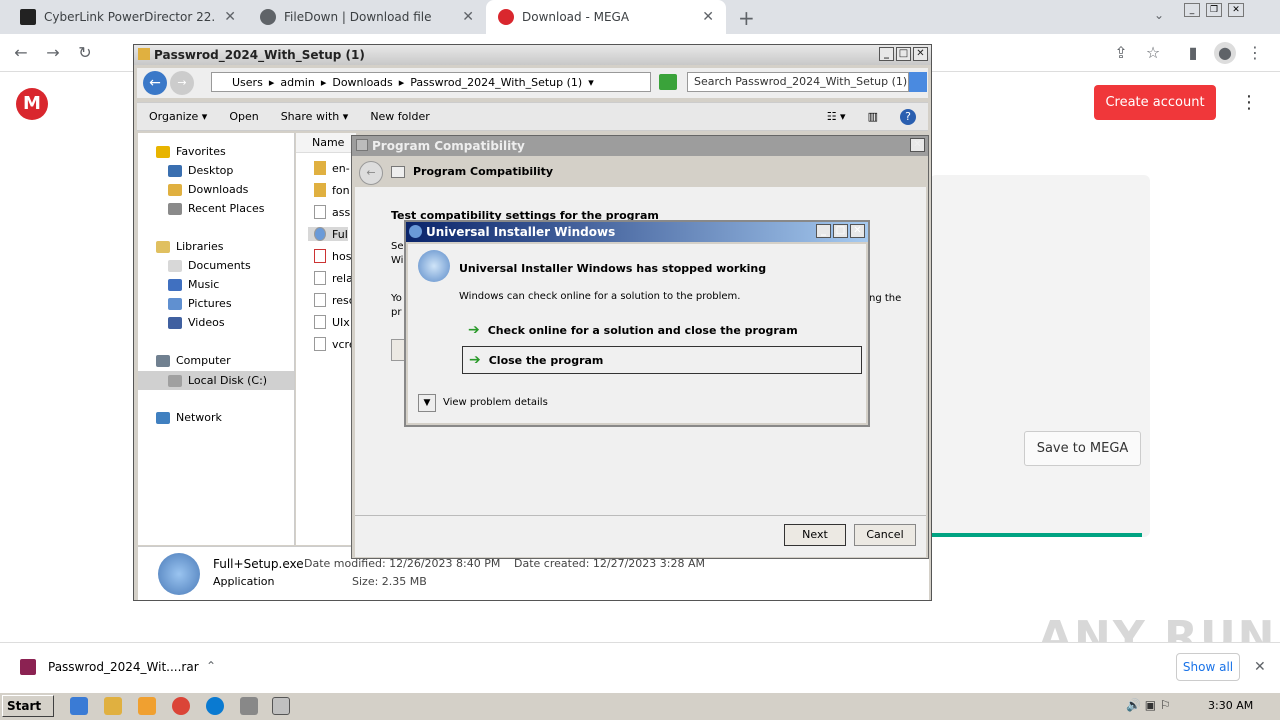 This screenshot has width=1280, height=720. I want to click on start-button: Start, so click(28, 706).